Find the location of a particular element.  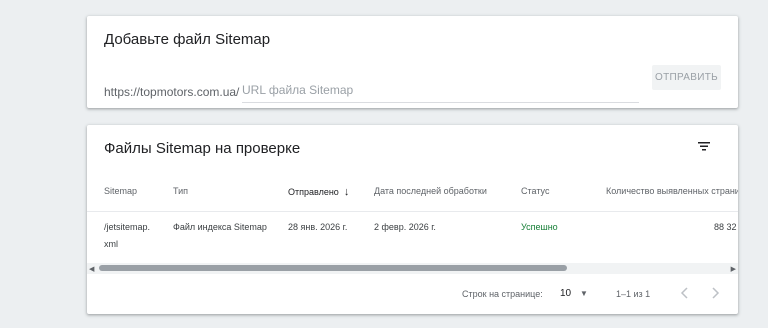

column-header-last-read: Дата последней обработки is located at coordinates (430, 191).